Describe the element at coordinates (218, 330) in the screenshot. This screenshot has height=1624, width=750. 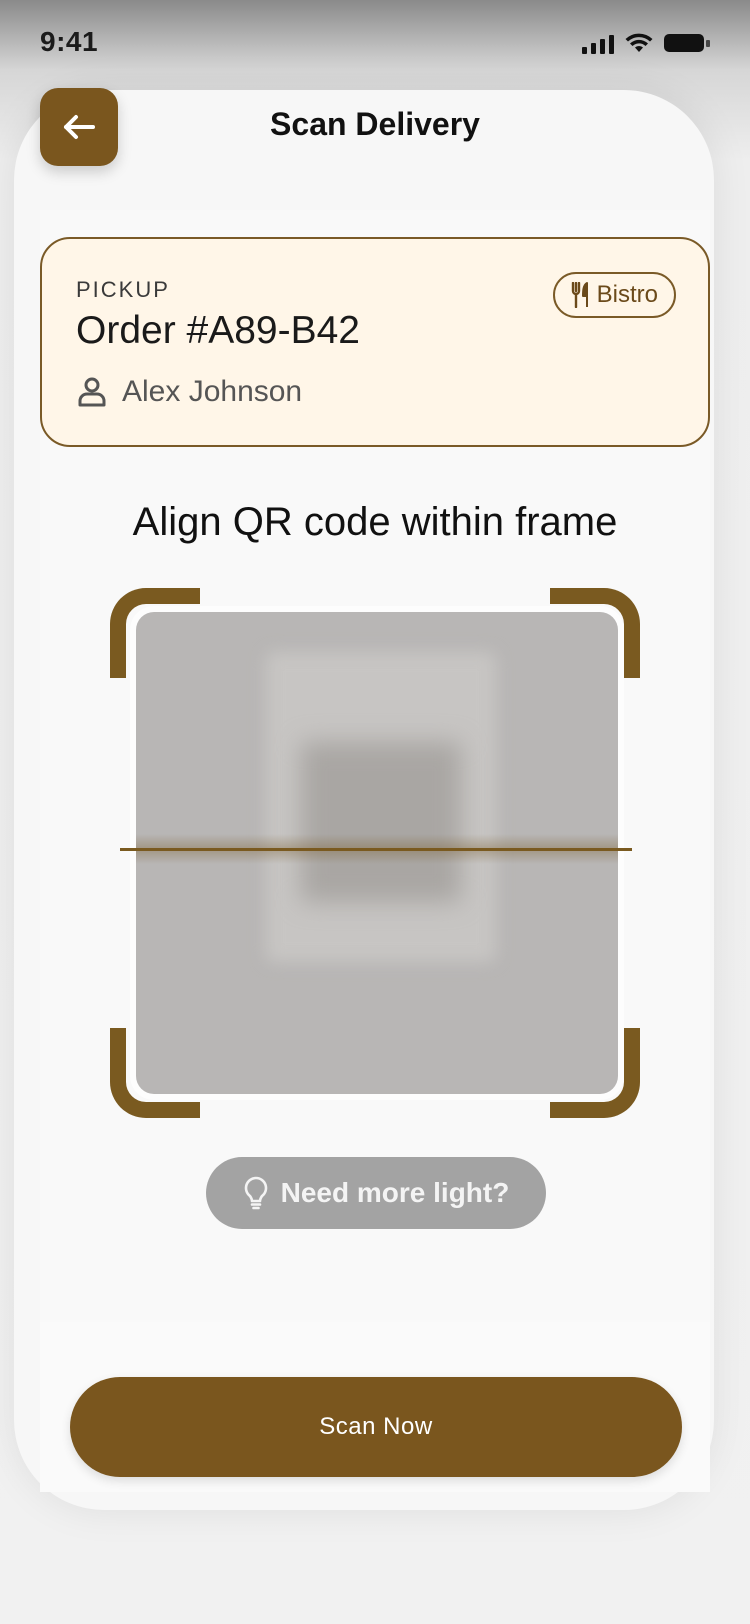
I see `order-number: Order #A89-B42` at that location.